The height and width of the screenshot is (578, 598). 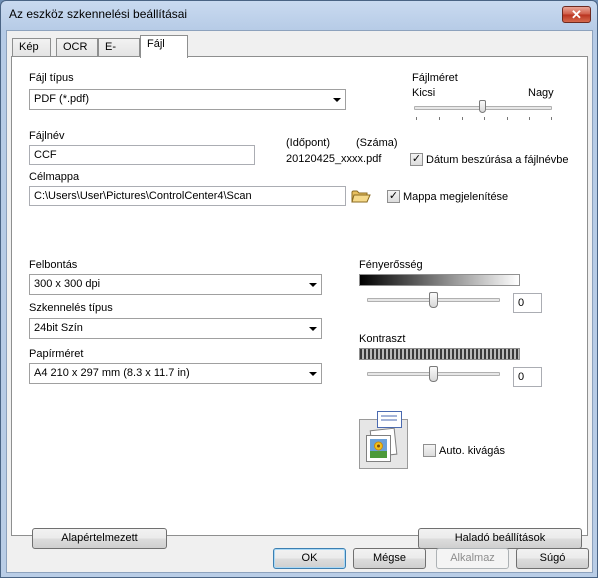 What do you see at coordinates (334, 159) in the screenshot?
I see `file-name-preview: 20120425_xxxx.pdf` at bounding box center [334, 159].